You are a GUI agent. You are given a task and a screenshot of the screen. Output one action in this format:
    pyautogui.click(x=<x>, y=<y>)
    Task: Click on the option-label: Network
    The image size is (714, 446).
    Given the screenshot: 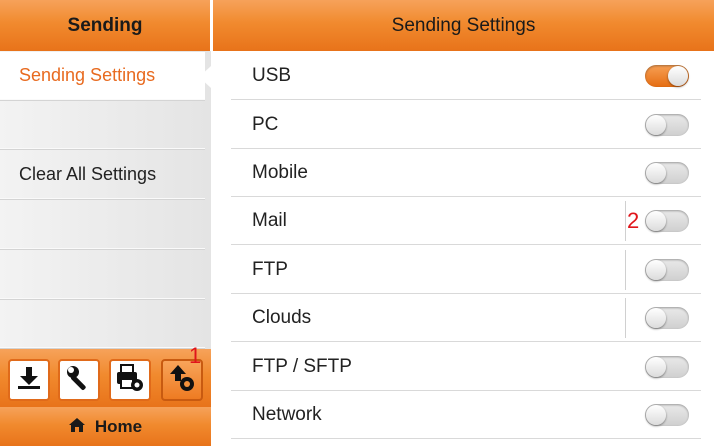 What is the action you would take?
    pyautogui.click(x=287, y=414)
    